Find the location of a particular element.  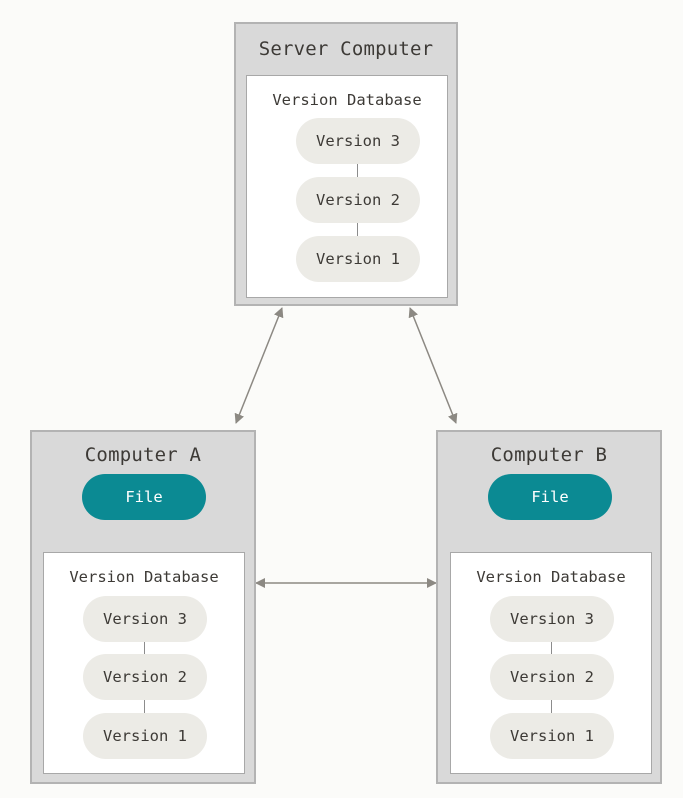

computer-a-title: Computer A is located at coordinates (143, 455).